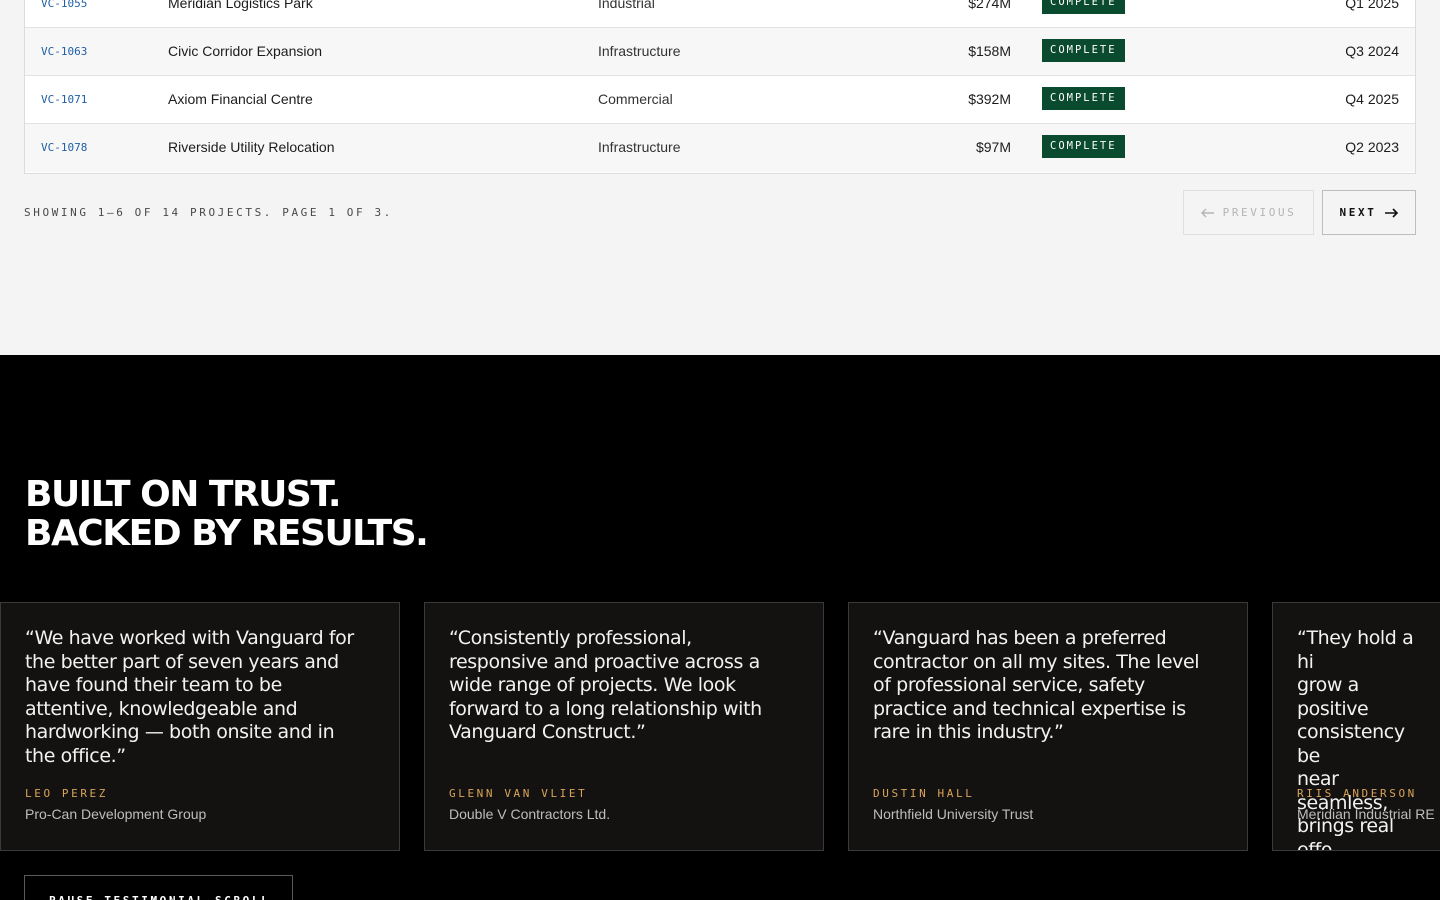  What do you see at coordinates (924, 793) in the screenshot?
I see `testimonial-author: DUSTIN HALL` at bounding box center [924, 793].